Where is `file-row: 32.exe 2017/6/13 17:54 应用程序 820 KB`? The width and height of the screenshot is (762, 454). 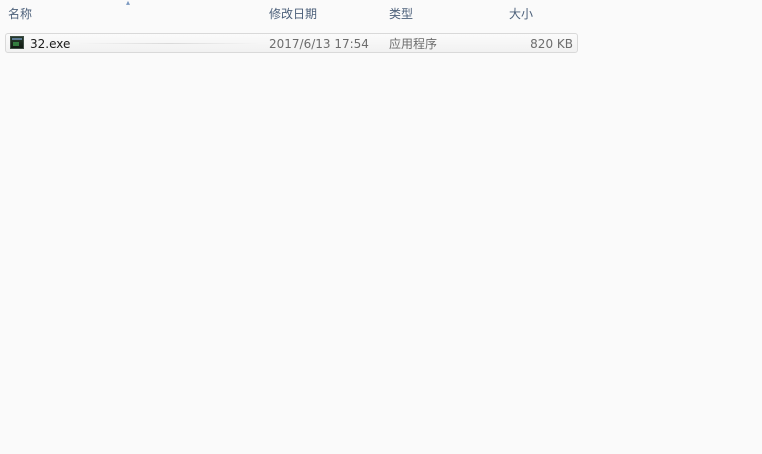 file-row: 32.exe 2017/6/13 17:54 应用程序 820 KB is located at coordinates (291, 43).